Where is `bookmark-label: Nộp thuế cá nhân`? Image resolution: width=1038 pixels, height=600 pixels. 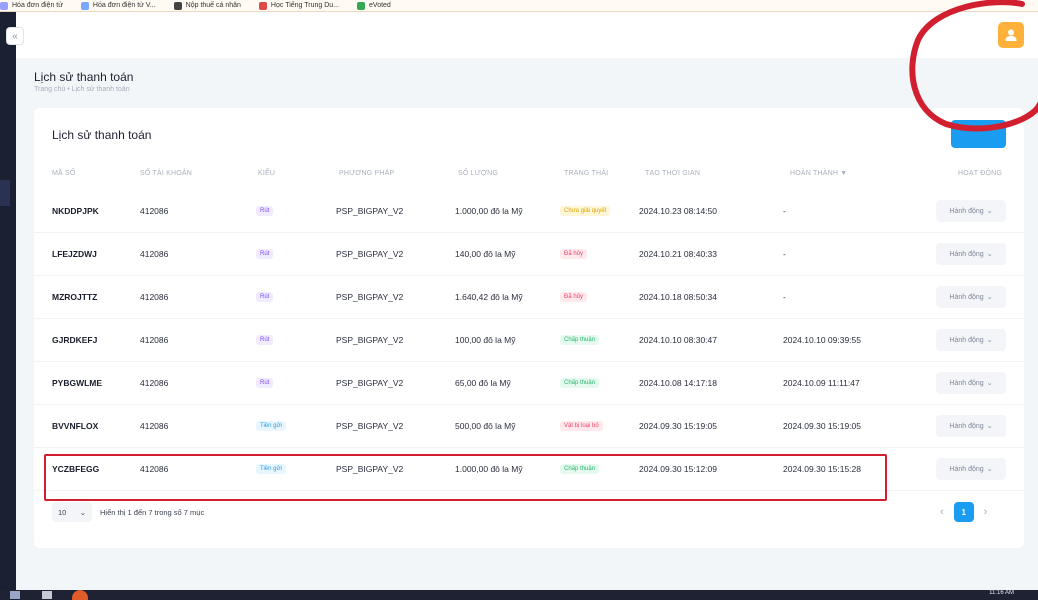 bookmark-label: Nộp thuế cá nhân is located at coordinates (213, 5).